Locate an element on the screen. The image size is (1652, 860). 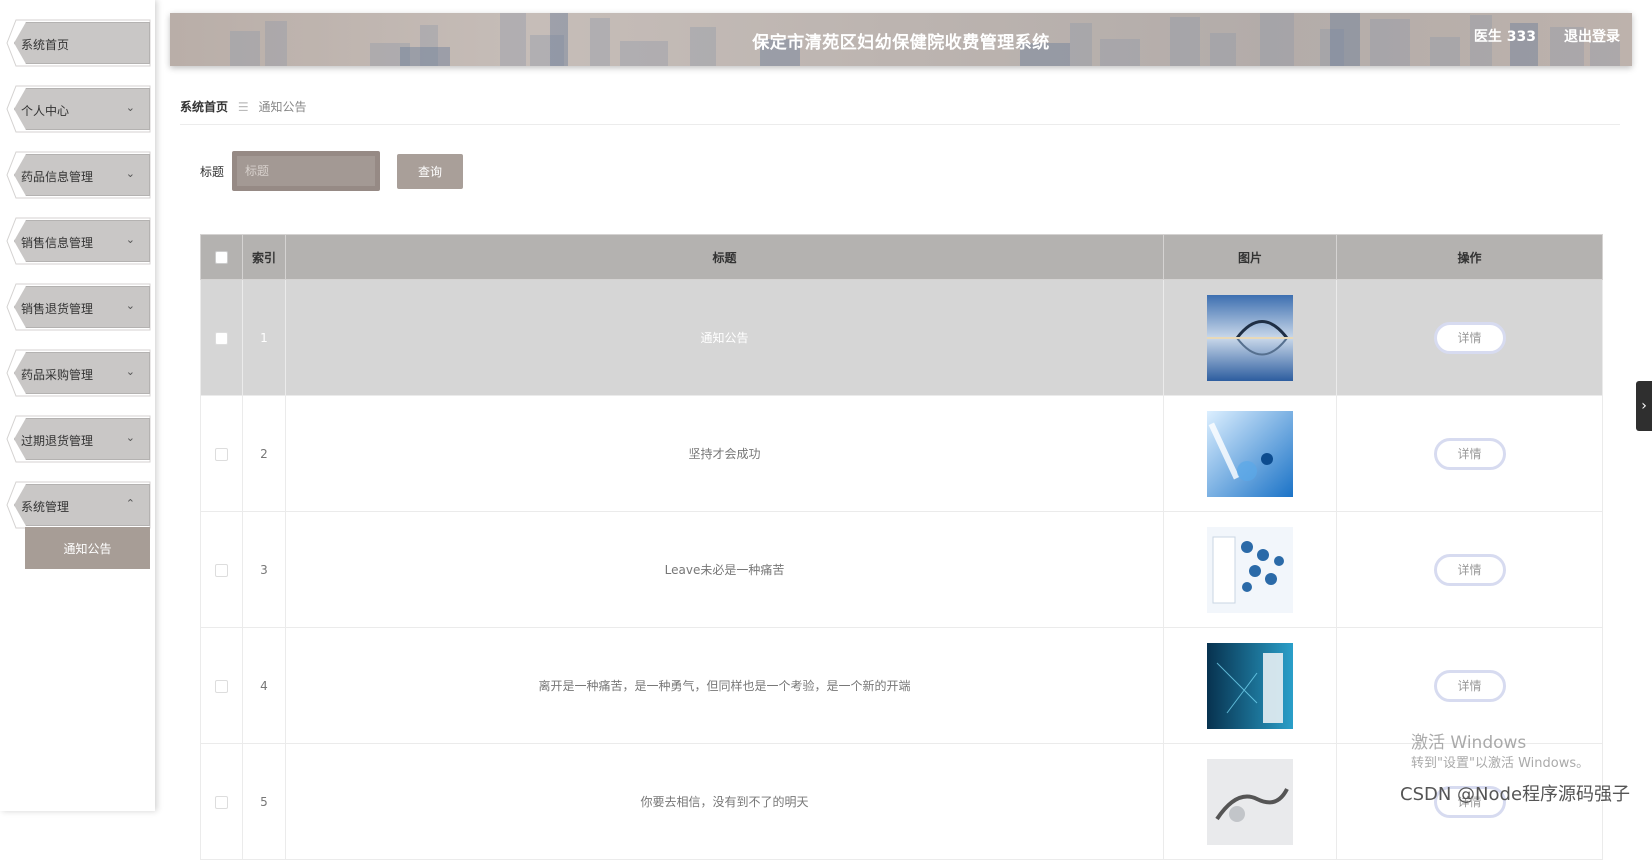
table-header-row: 索引 标题 图片 操作 is located at coordinates (901, 257).